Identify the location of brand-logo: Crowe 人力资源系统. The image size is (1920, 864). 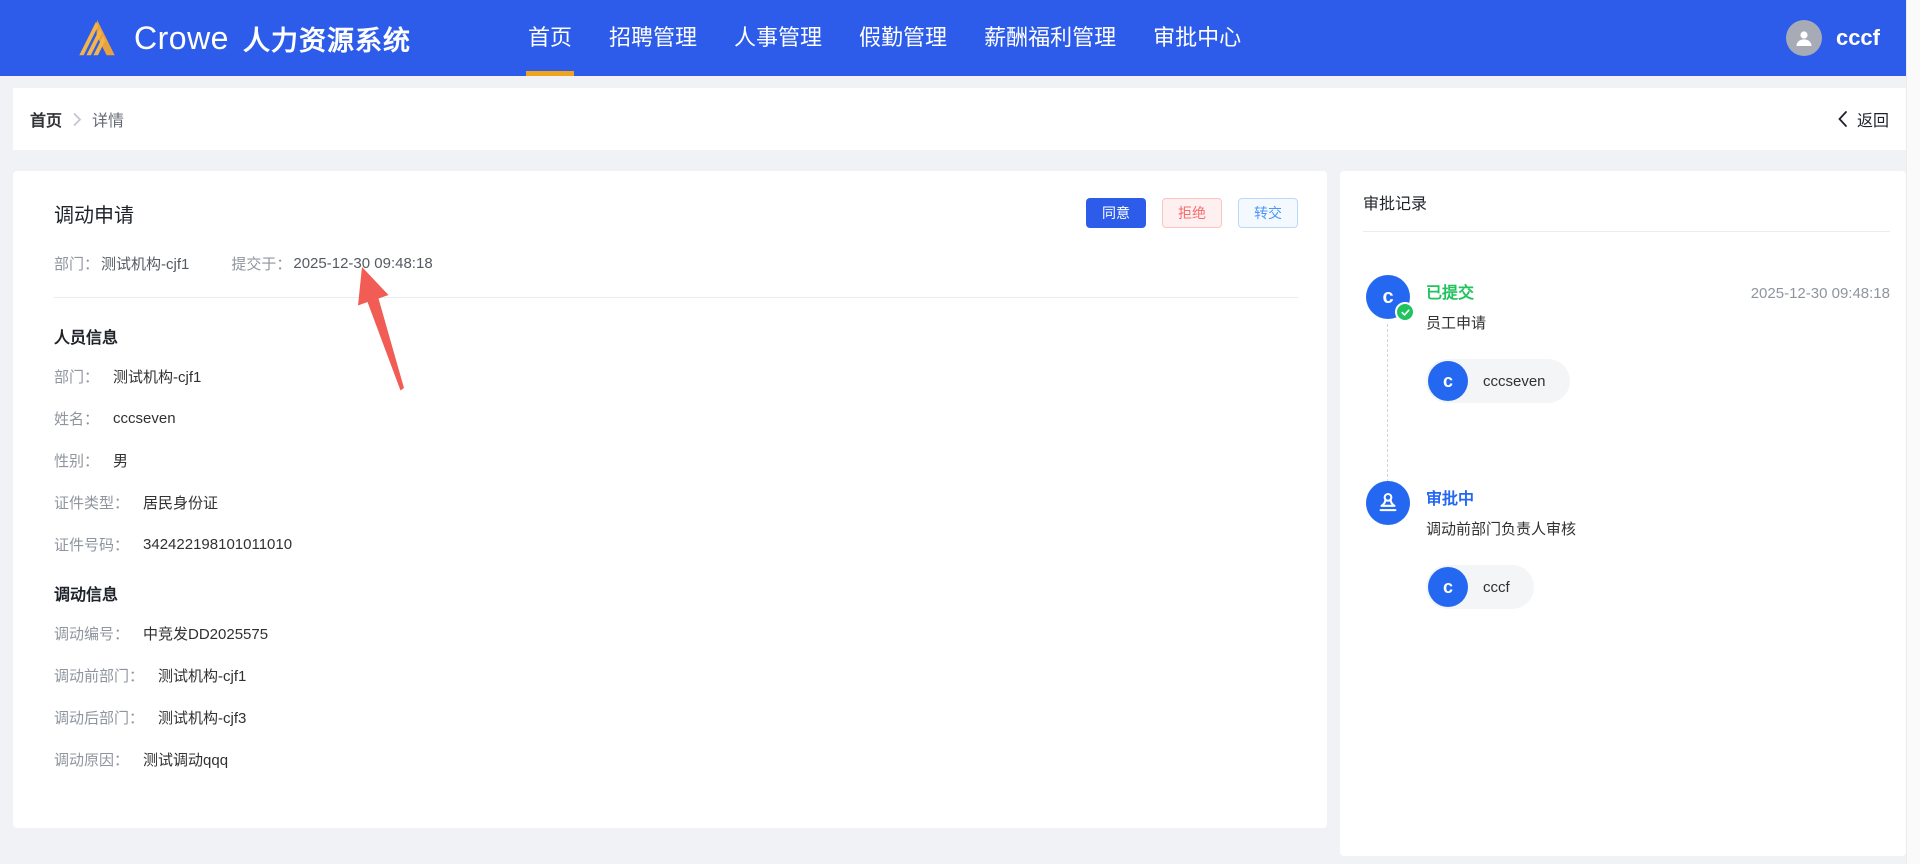
(242, 38).